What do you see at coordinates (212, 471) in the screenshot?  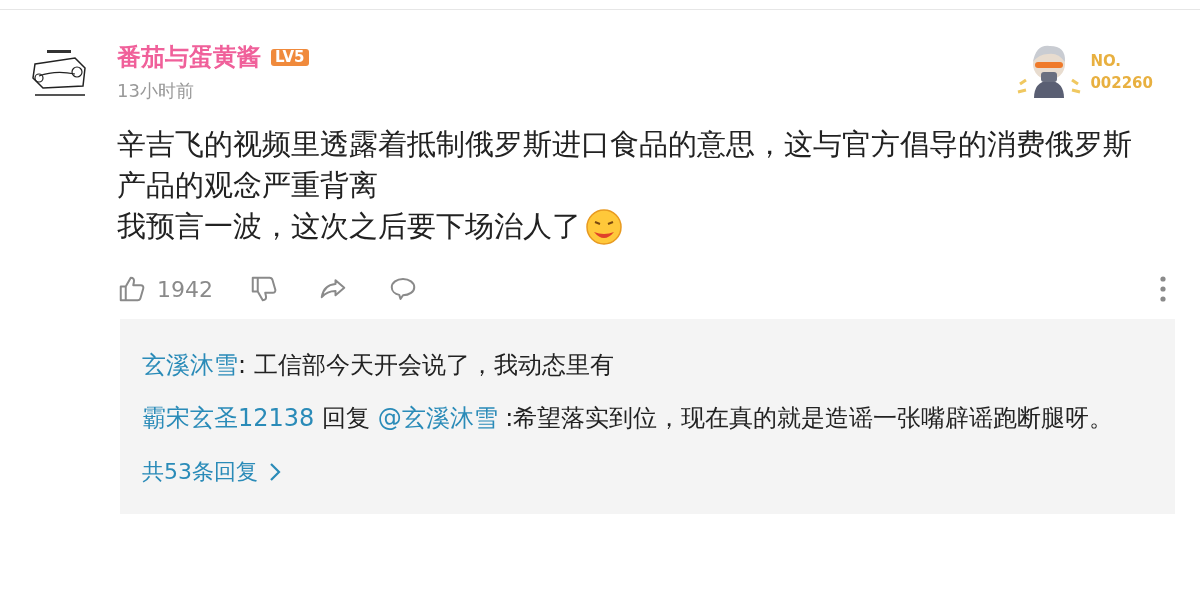 I see `view-replies-link: 共53条回复` at bounding box center [212, 471].